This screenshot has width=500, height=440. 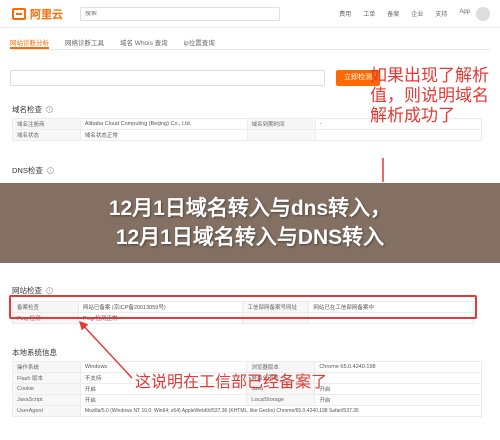 I want to click on domain-status-ok: 域名状态正常, so click(x=163, y=135).